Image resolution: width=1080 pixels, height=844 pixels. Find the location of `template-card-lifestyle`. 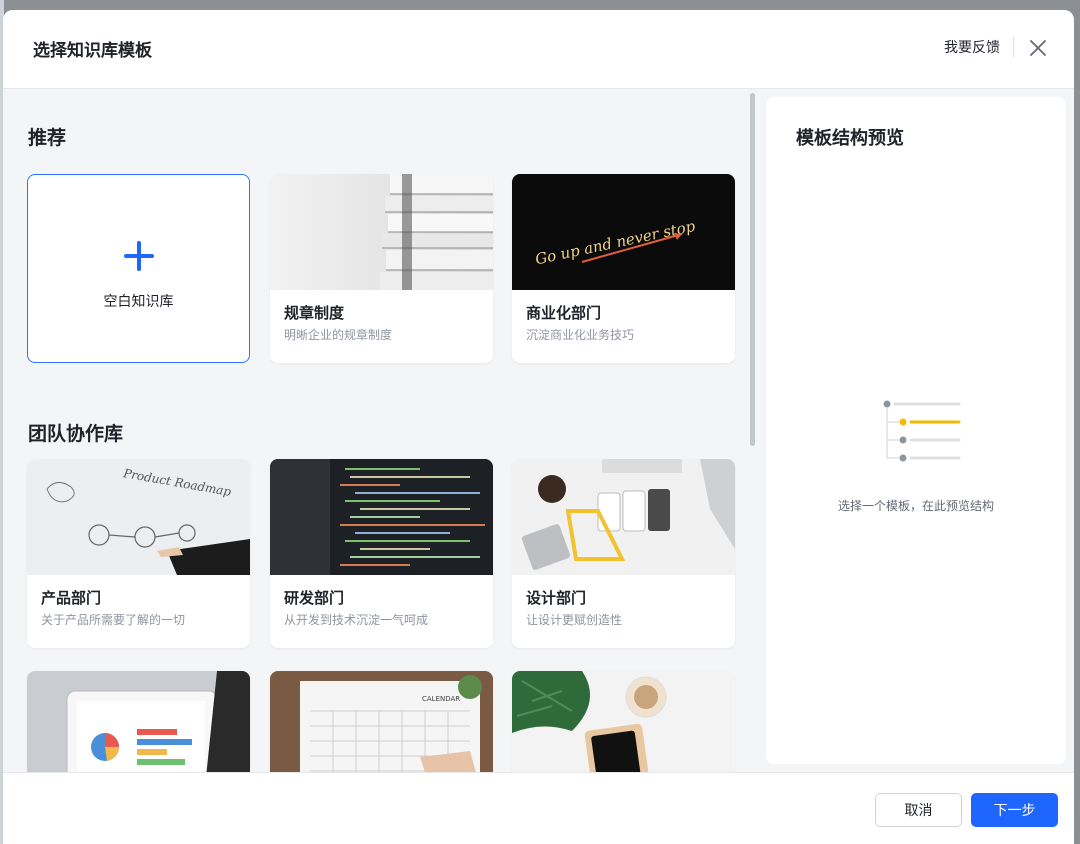

template-card-lifestyle is located at coordinates (623, 721).